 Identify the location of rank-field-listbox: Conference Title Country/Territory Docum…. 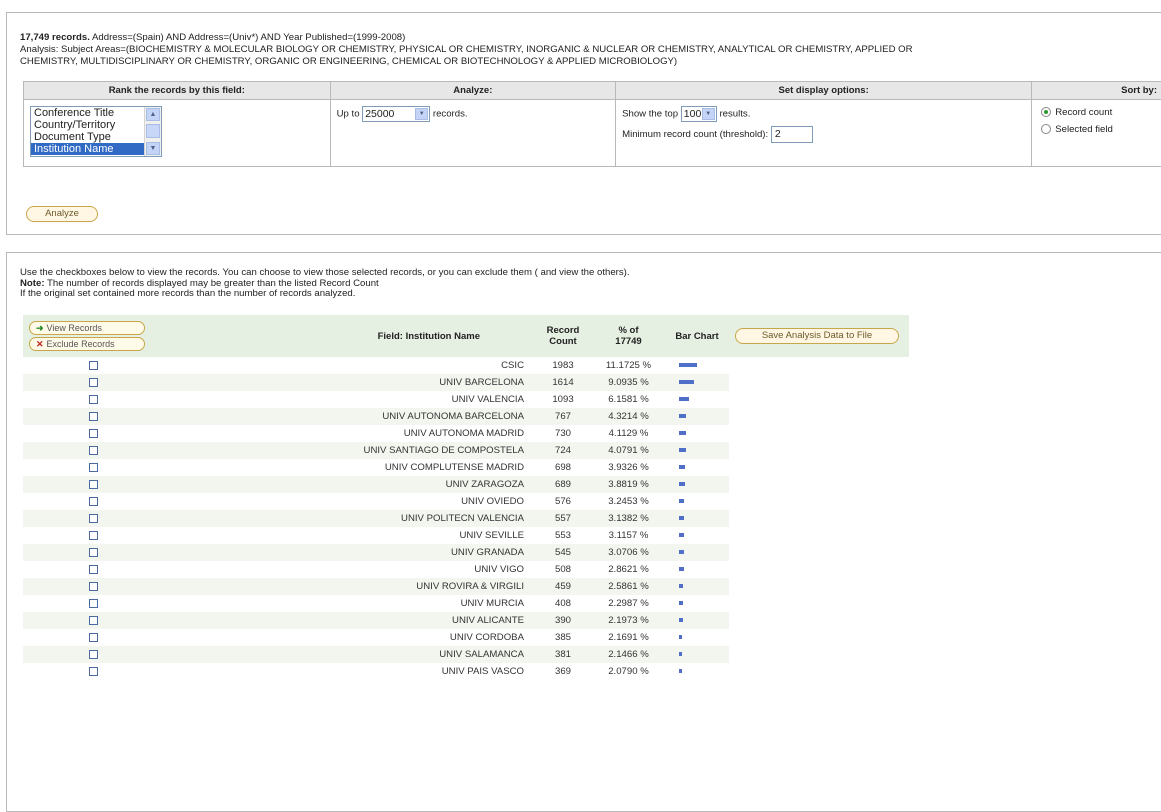
(96, 131).